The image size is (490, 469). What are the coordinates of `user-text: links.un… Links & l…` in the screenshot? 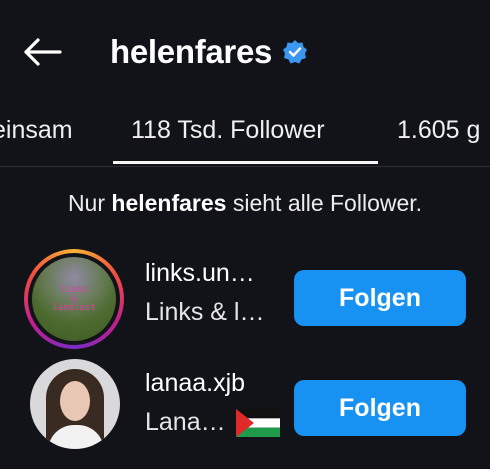 It's located at (212, 293).